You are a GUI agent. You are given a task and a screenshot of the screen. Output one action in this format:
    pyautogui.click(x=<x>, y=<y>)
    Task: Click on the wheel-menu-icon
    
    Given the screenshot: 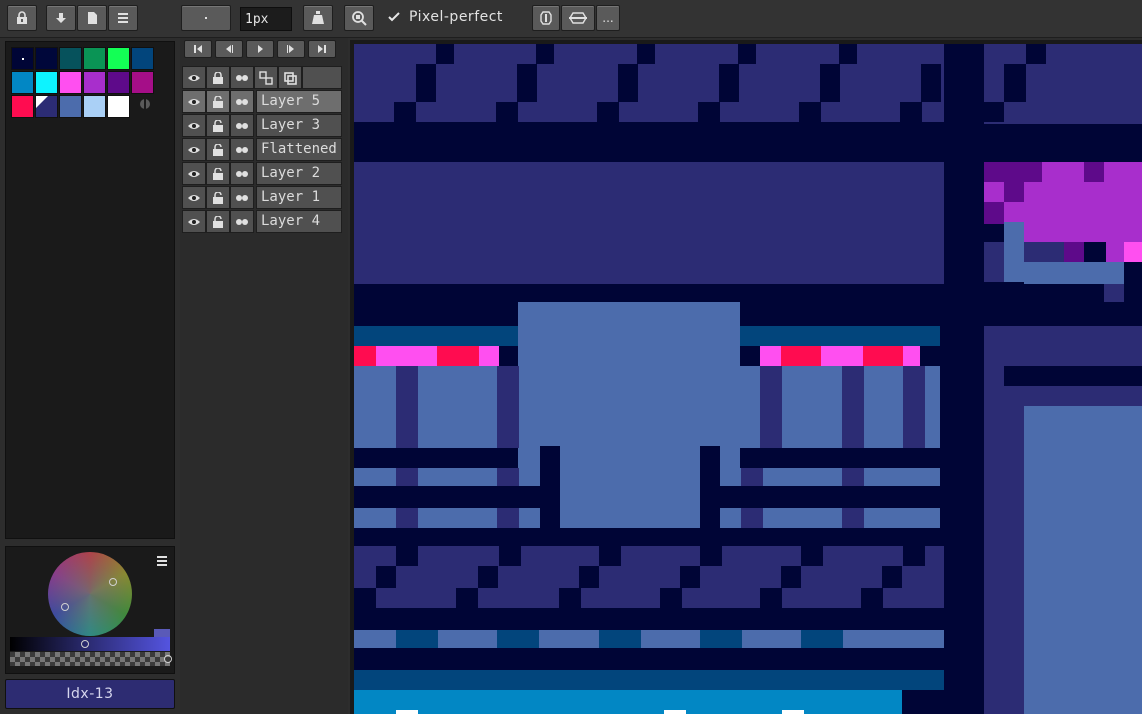 What is the action you would take?
    pyautogui.click(x=162, y=561)
    